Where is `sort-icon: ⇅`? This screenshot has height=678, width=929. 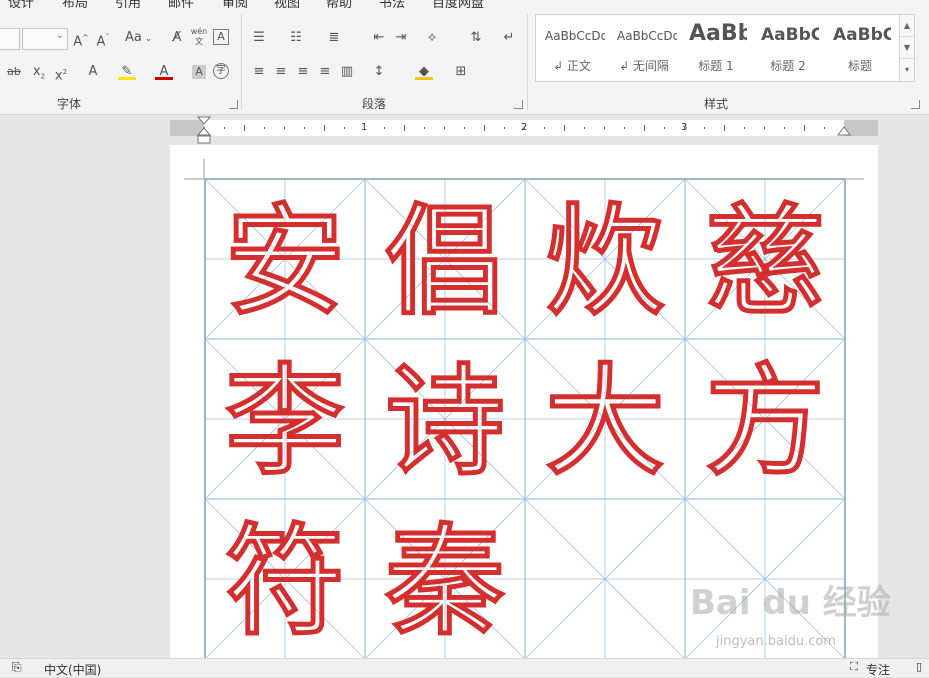
sort-icon: ⇅ is located at coordinates (476, 38).